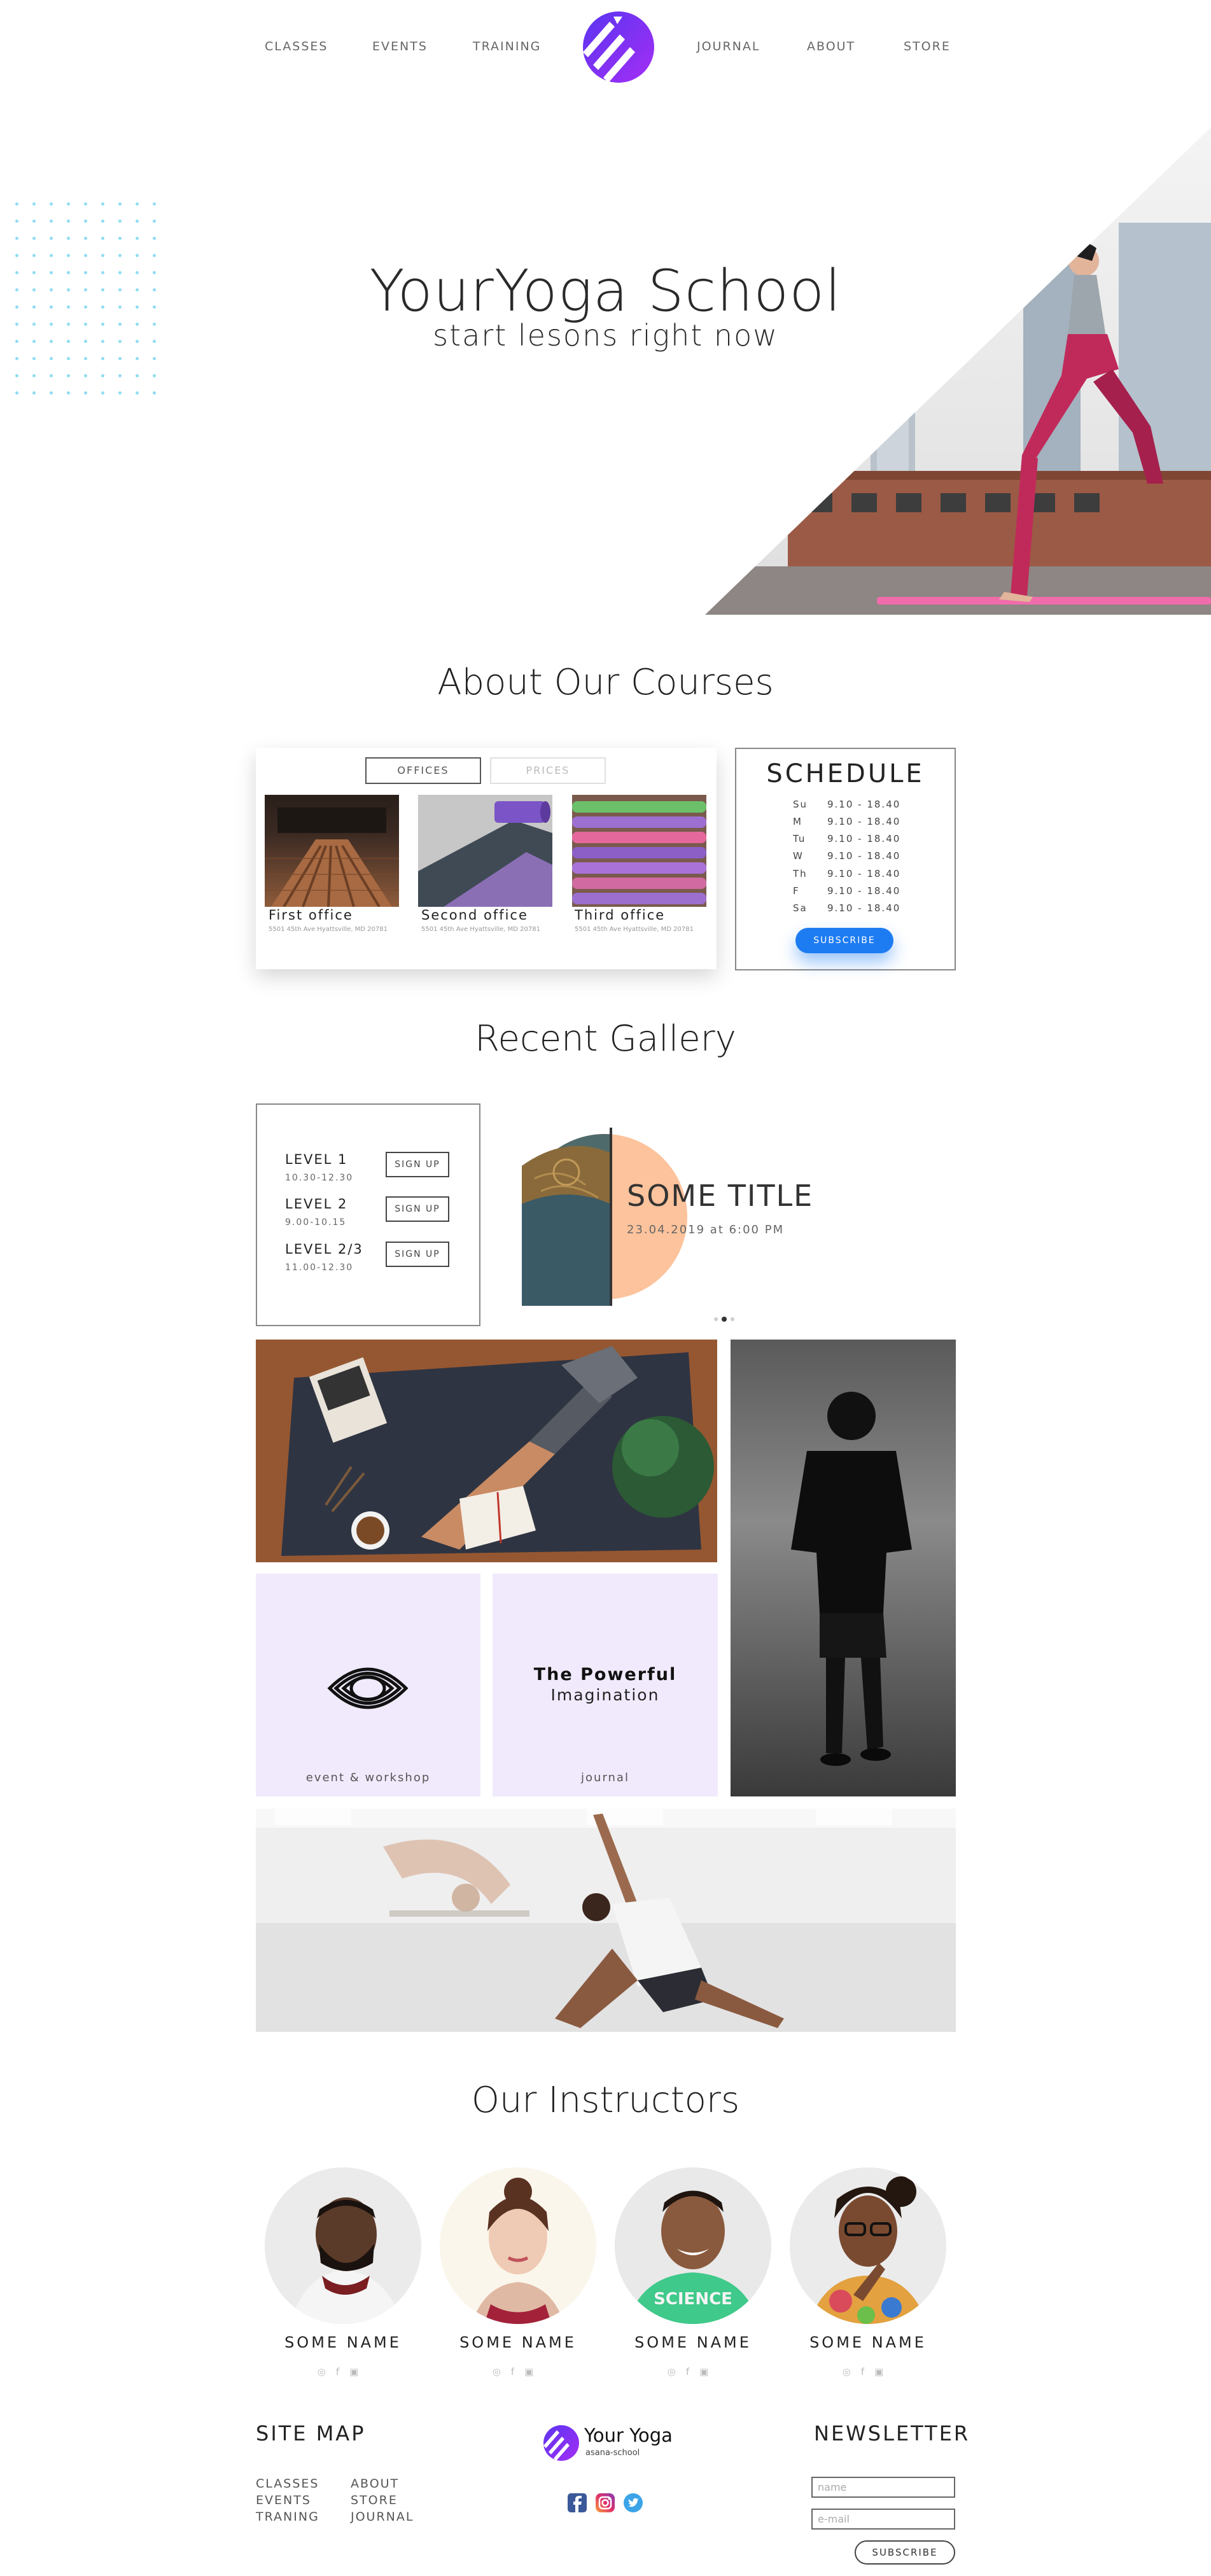 This screenshot has height=2576, width=1211. Describe the element at coordinates (634, 929) in the screenshot. I see `office-address-3: 5501 45th Ave Hyattsville, MD 20781` at that location.